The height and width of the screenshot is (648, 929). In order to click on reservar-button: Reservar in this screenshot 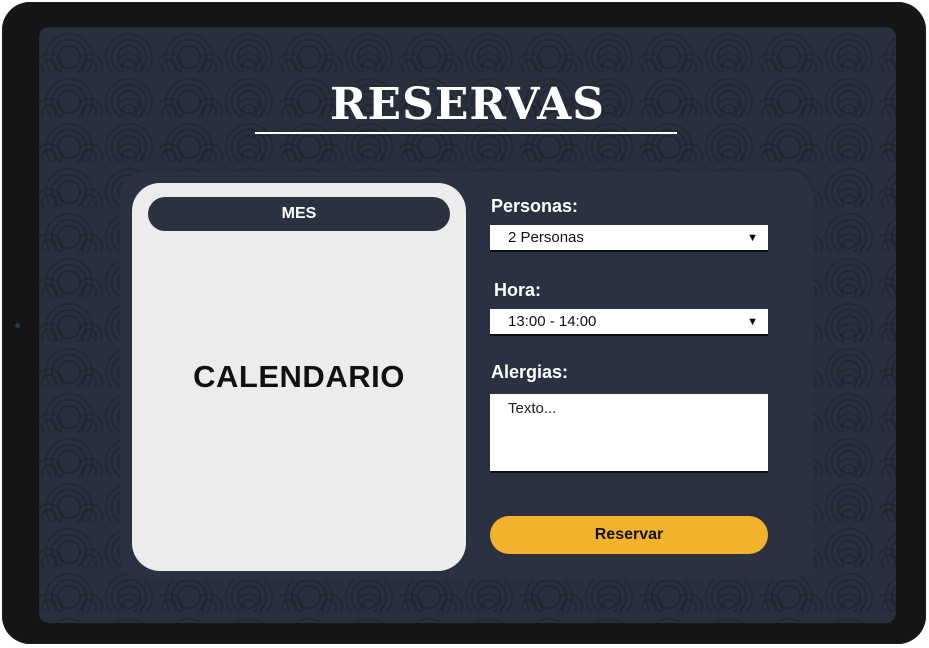, I will do `click(629, 535)`.